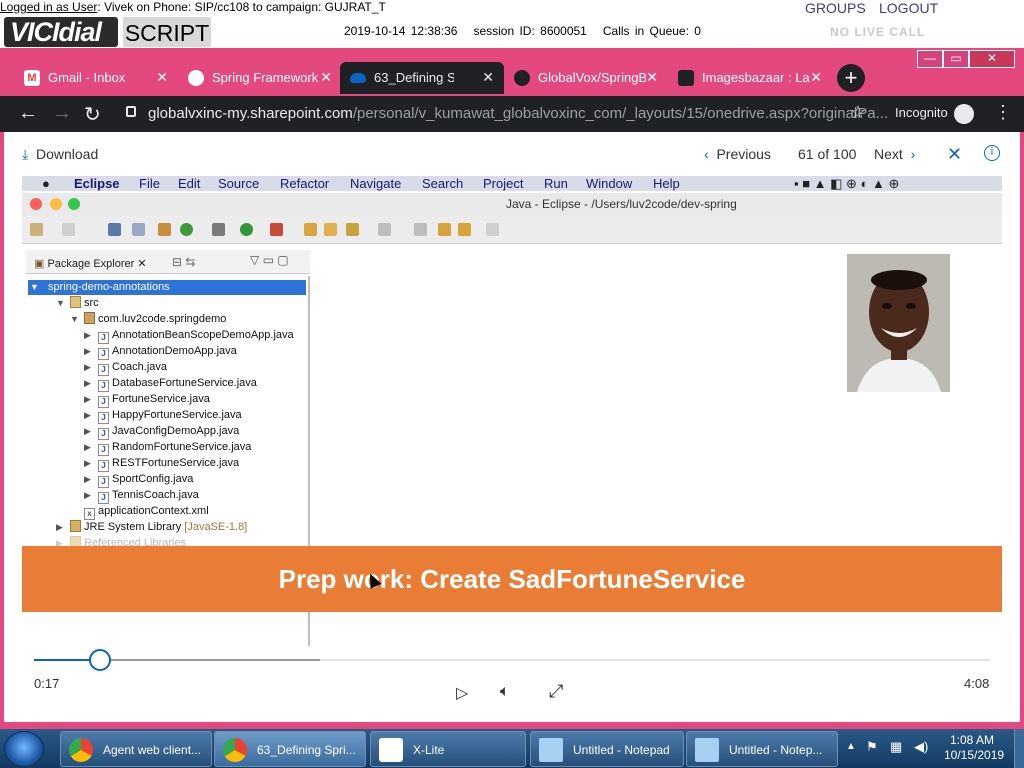 The width and height of the screenshot is (1024, 768). Describe the element at coordinates (260, 78) in the screenshot. I see `tab-spring: Spring Framework ✕` at that location.